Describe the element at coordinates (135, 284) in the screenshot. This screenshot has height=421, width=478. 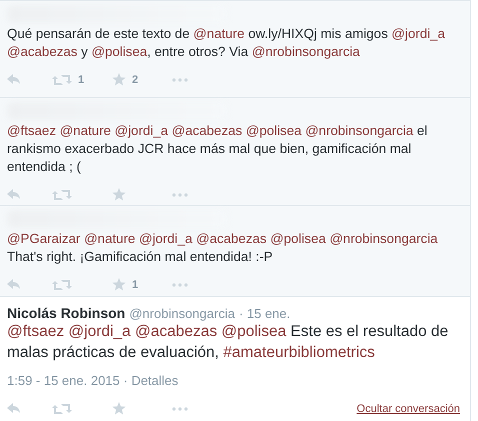
I see `favorite-count: 1` at that location.